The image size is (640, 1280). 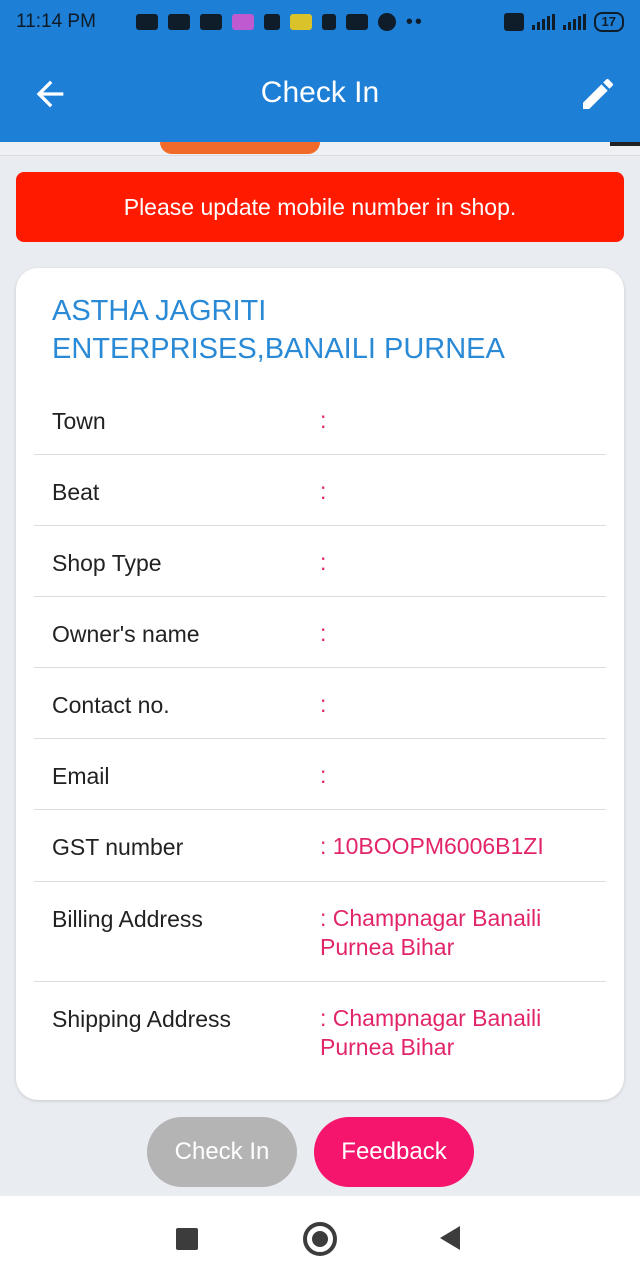 I want to click on system-status: 17, so click(x=563, y=22).